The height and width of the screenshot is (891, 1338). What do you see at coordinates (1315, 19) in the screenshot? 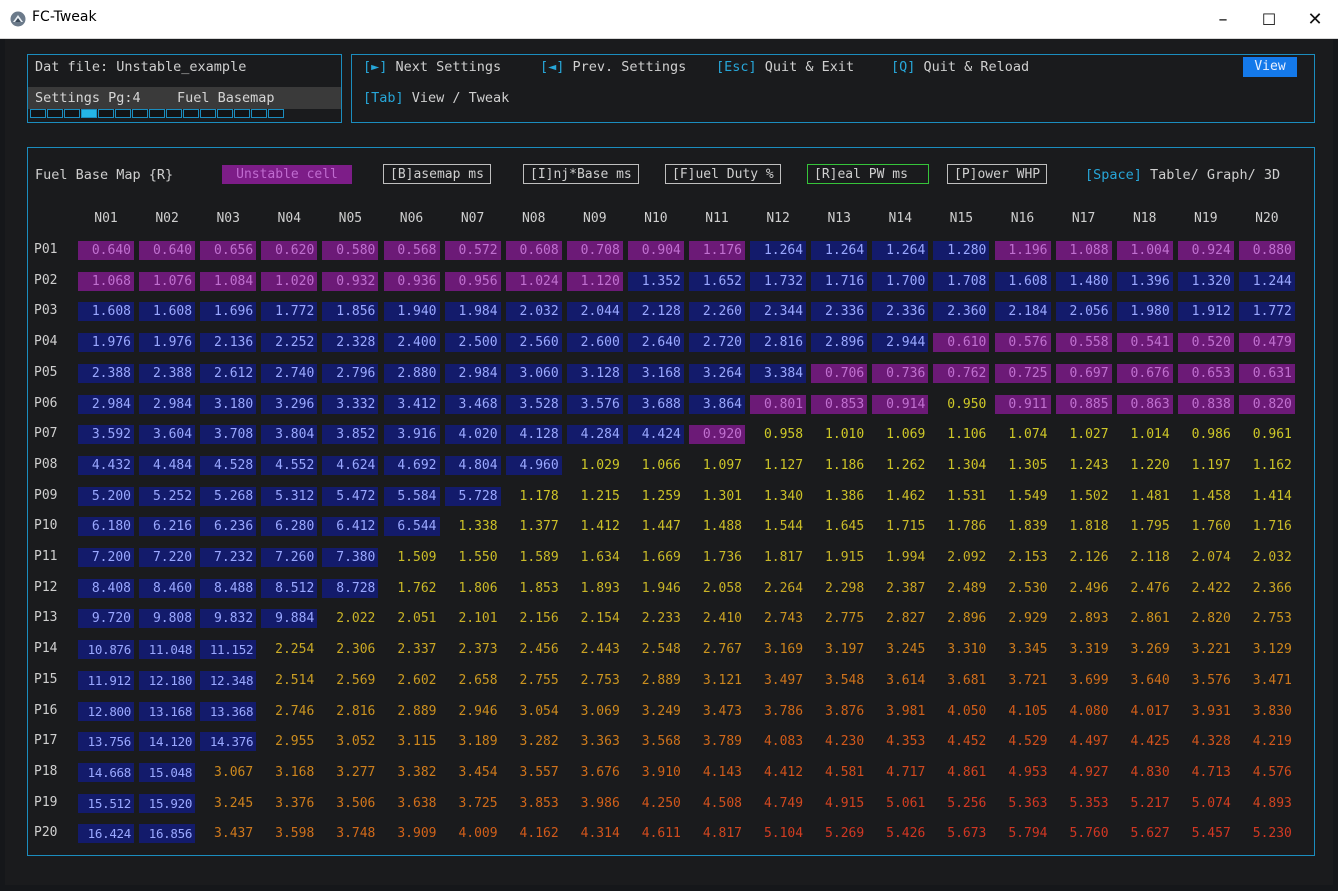
I see `close-button: ✕` at bounding box center [1315, 19].